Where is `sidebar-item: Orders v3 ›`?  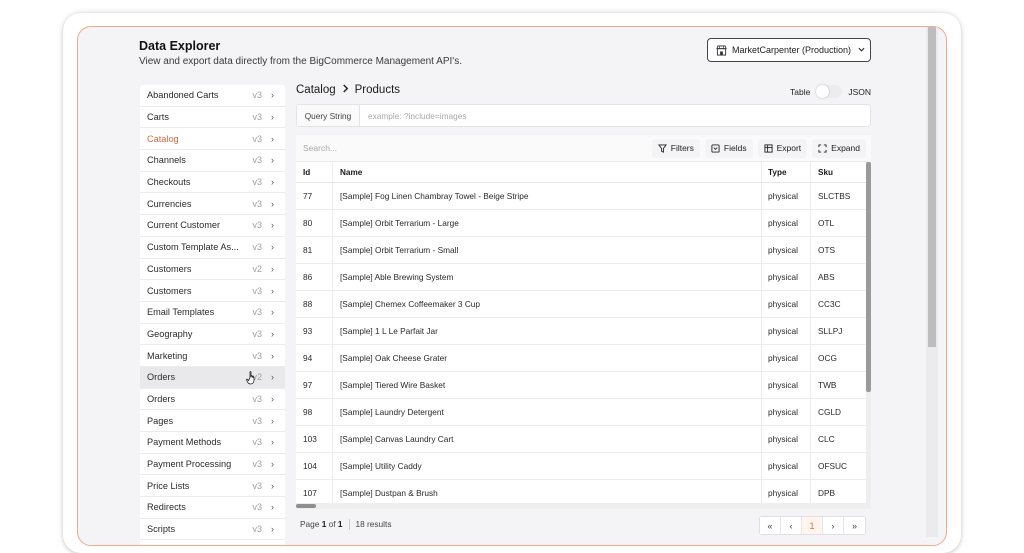
sidebar-item: Orders v3 › is located at coordinates (212, 400).